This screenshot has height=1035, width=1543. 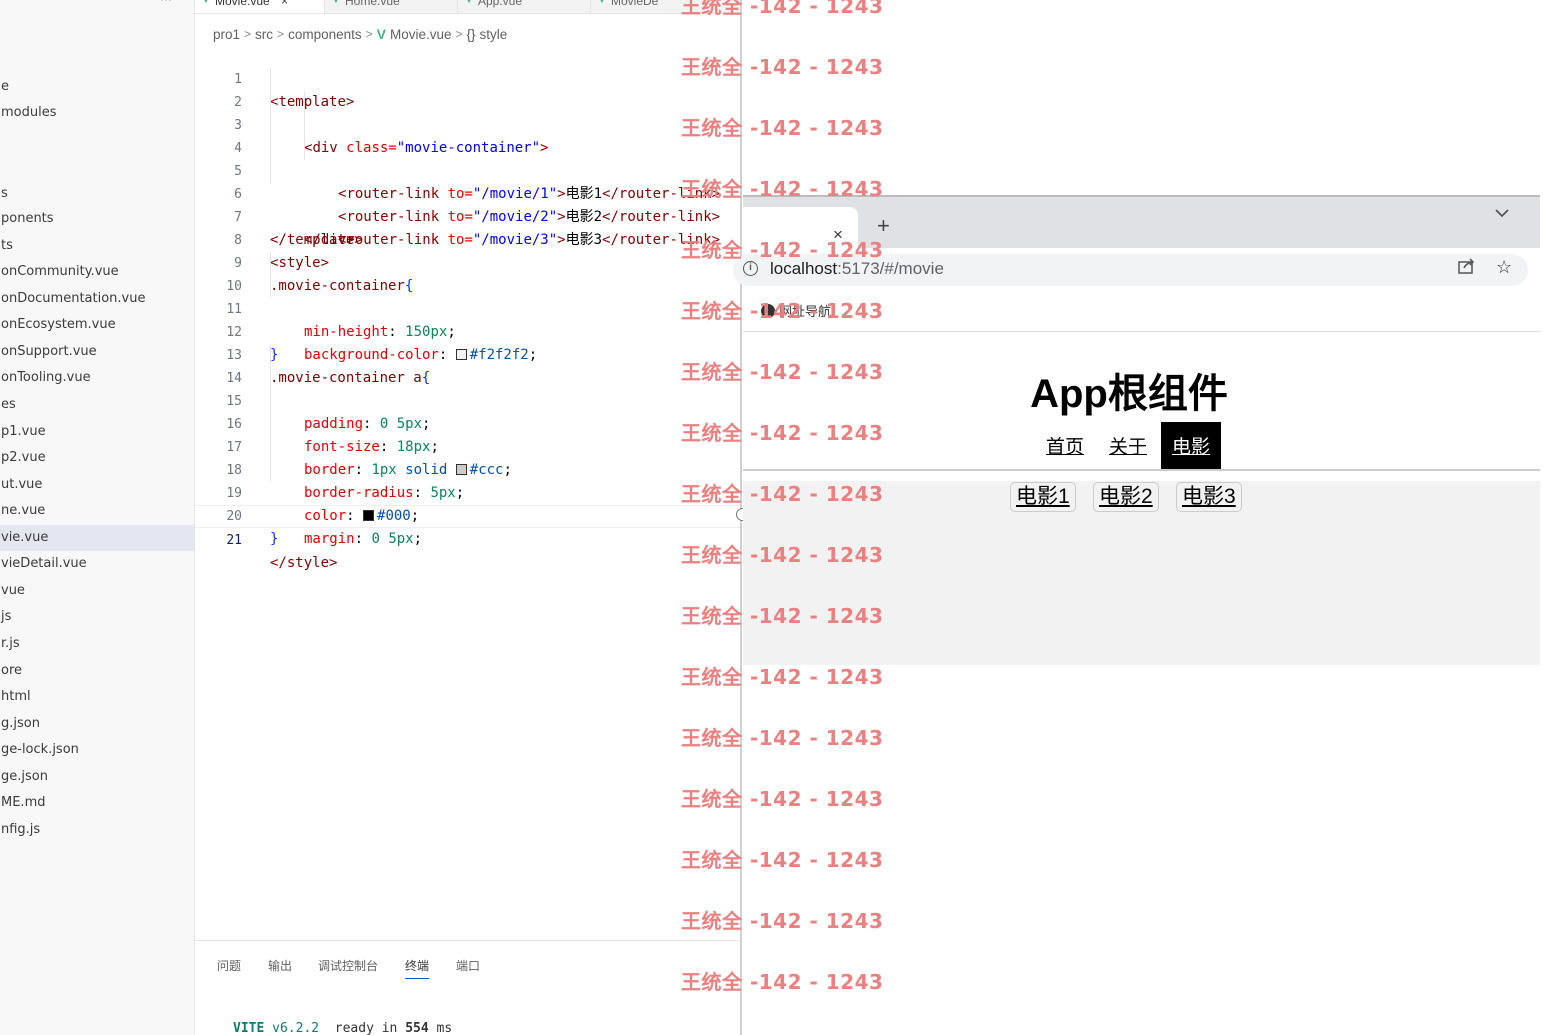 I want to click on panel-tab-output: 输出, so click(x=280, y=965).